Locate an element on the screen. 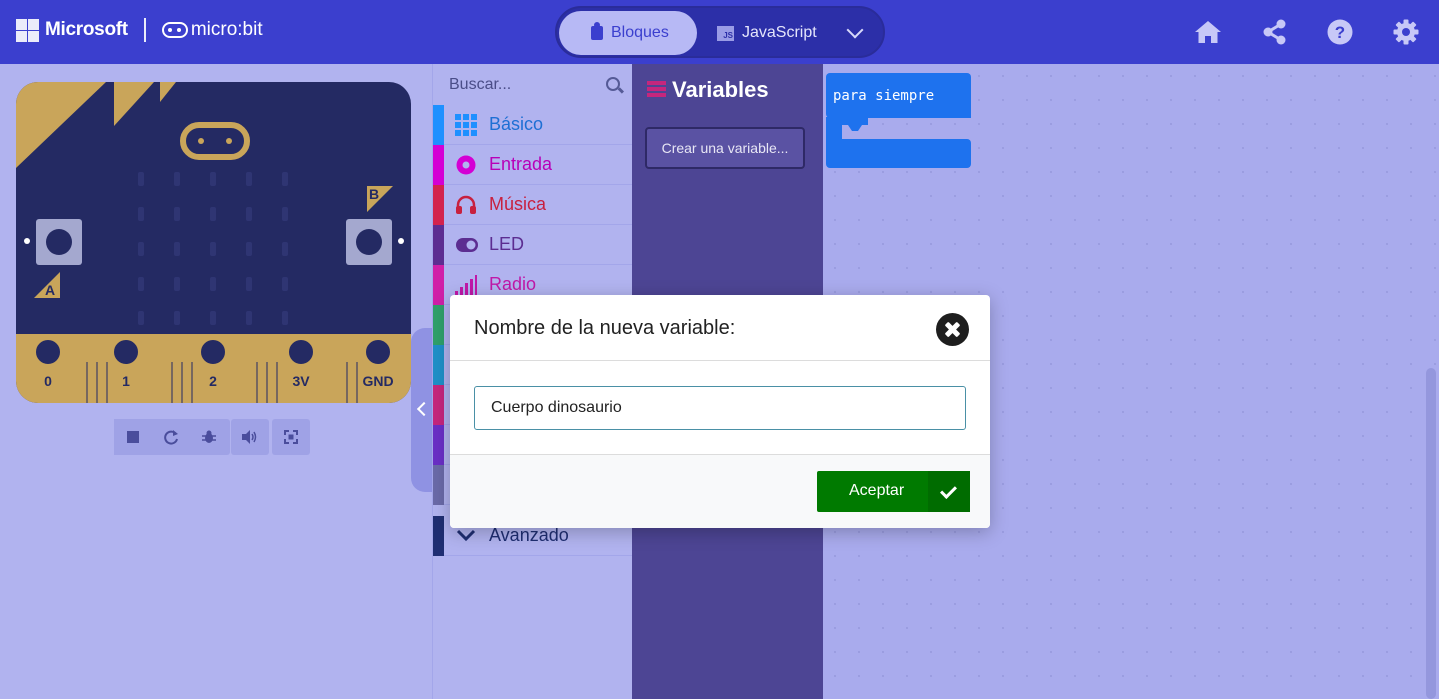 The width and height of the screenshot is (1439, 699). search-input is located at coordinates (533, 84).